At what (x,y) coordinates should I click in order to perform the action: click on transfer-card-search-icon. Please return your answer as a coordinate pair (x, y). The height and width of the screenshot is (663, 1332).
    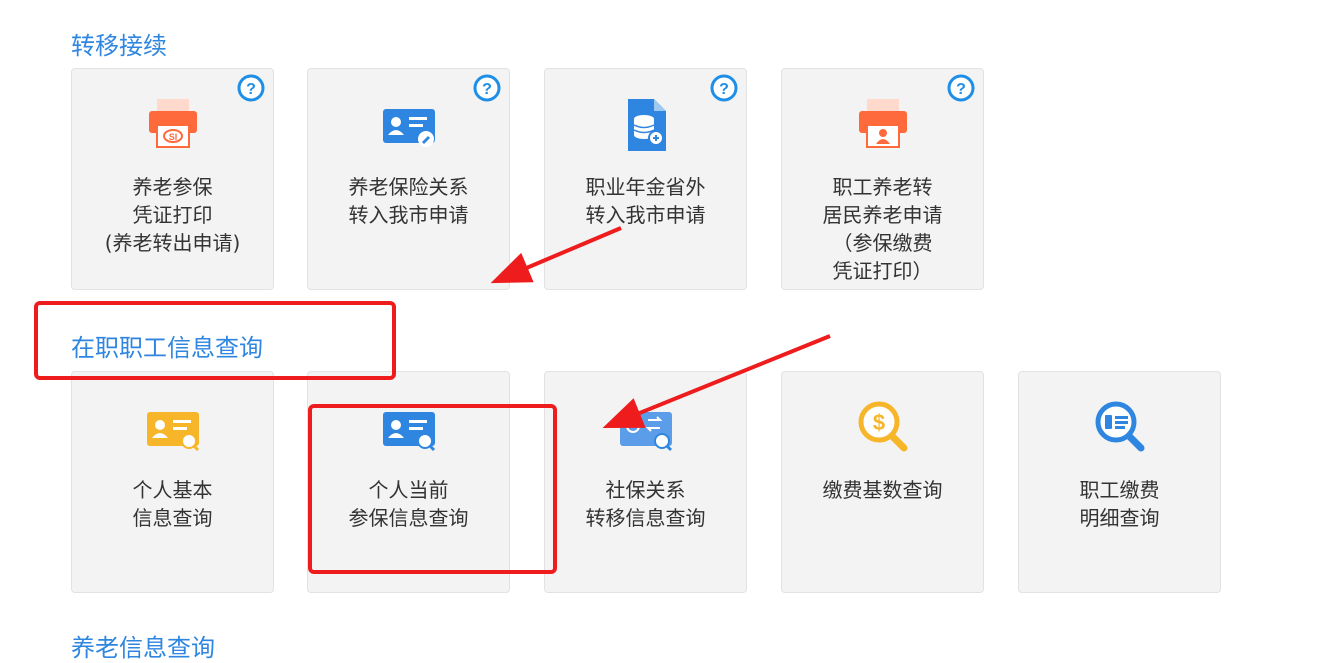
    Looking at the image, I should click on (646, 428).